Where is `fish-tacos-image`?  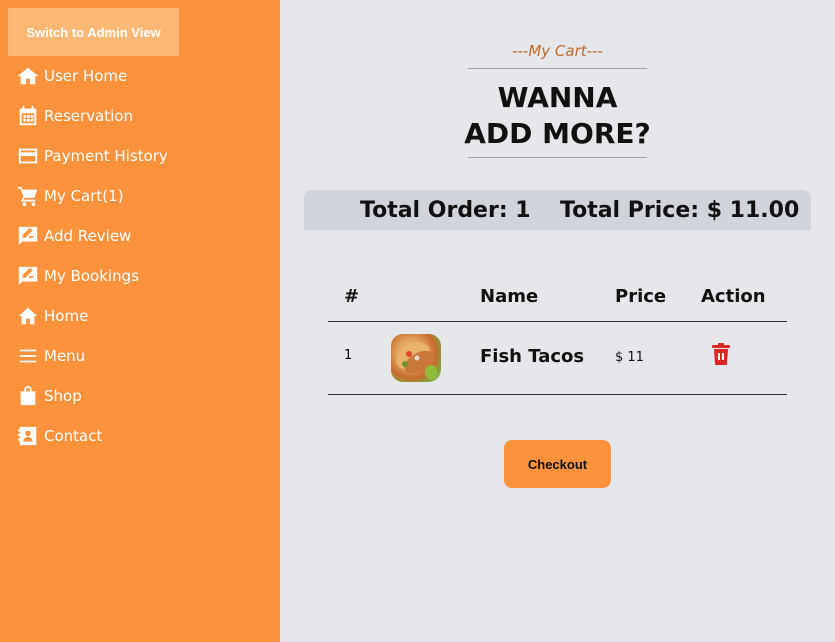
fish-tacos-image is located at coordinates (416, 358).